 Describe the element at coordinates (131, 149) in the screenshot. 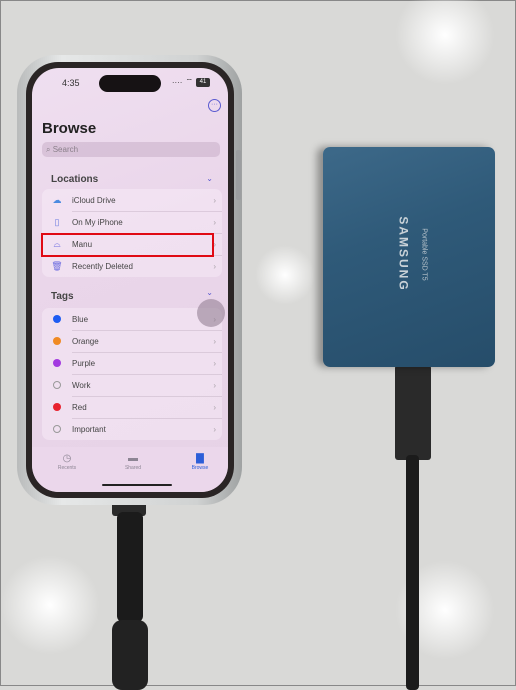

I see `search-input: ⌕ Search` at that location.